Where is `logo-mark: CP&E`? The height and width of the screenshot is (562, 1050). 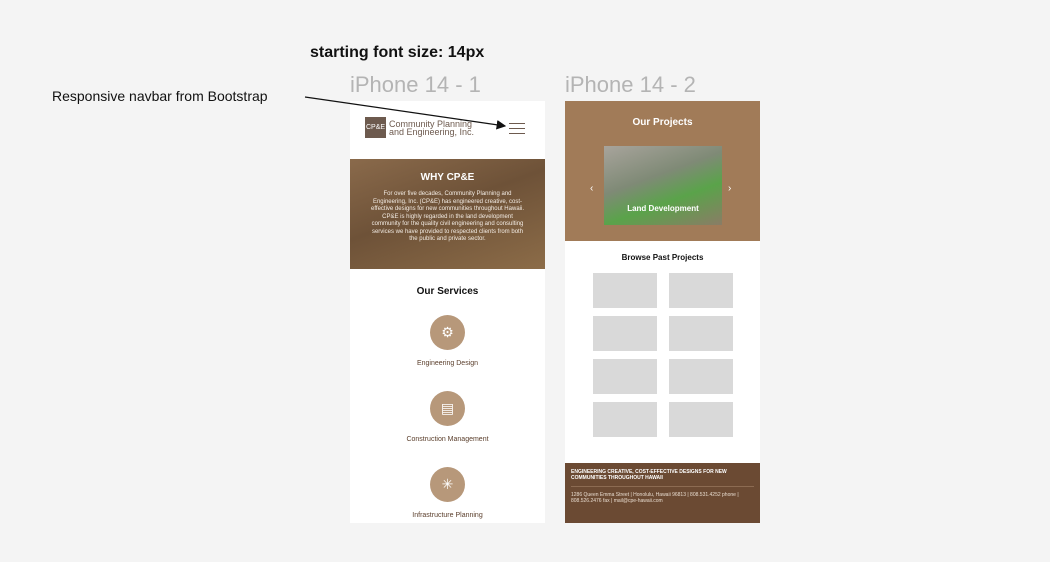 logo-mark: CP&E is located at coordinates (375, 127).